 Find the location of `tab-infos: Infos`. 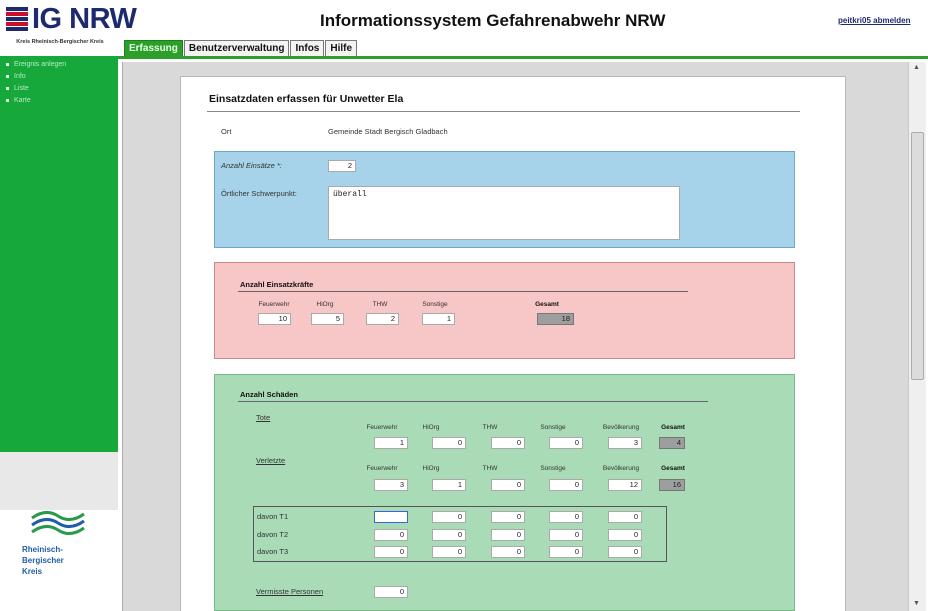

tab-infos: Infos is located at coordinates (307, 48).